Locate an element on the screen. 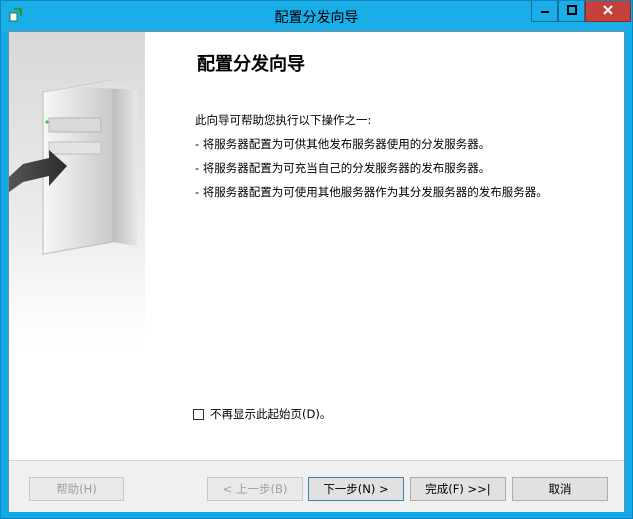 The height and width of the screenshot is (519, 633). maximize-icon is located at coordinates (571, 11).